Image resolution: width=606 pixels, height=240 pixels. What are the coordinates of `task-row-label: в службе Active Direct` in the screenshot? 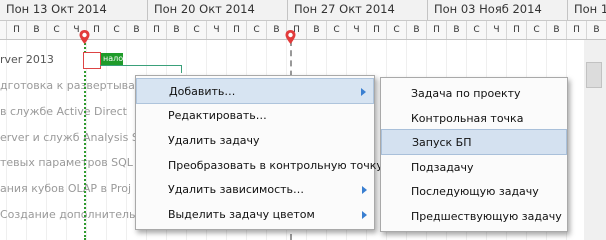 It's located at (63, 112).